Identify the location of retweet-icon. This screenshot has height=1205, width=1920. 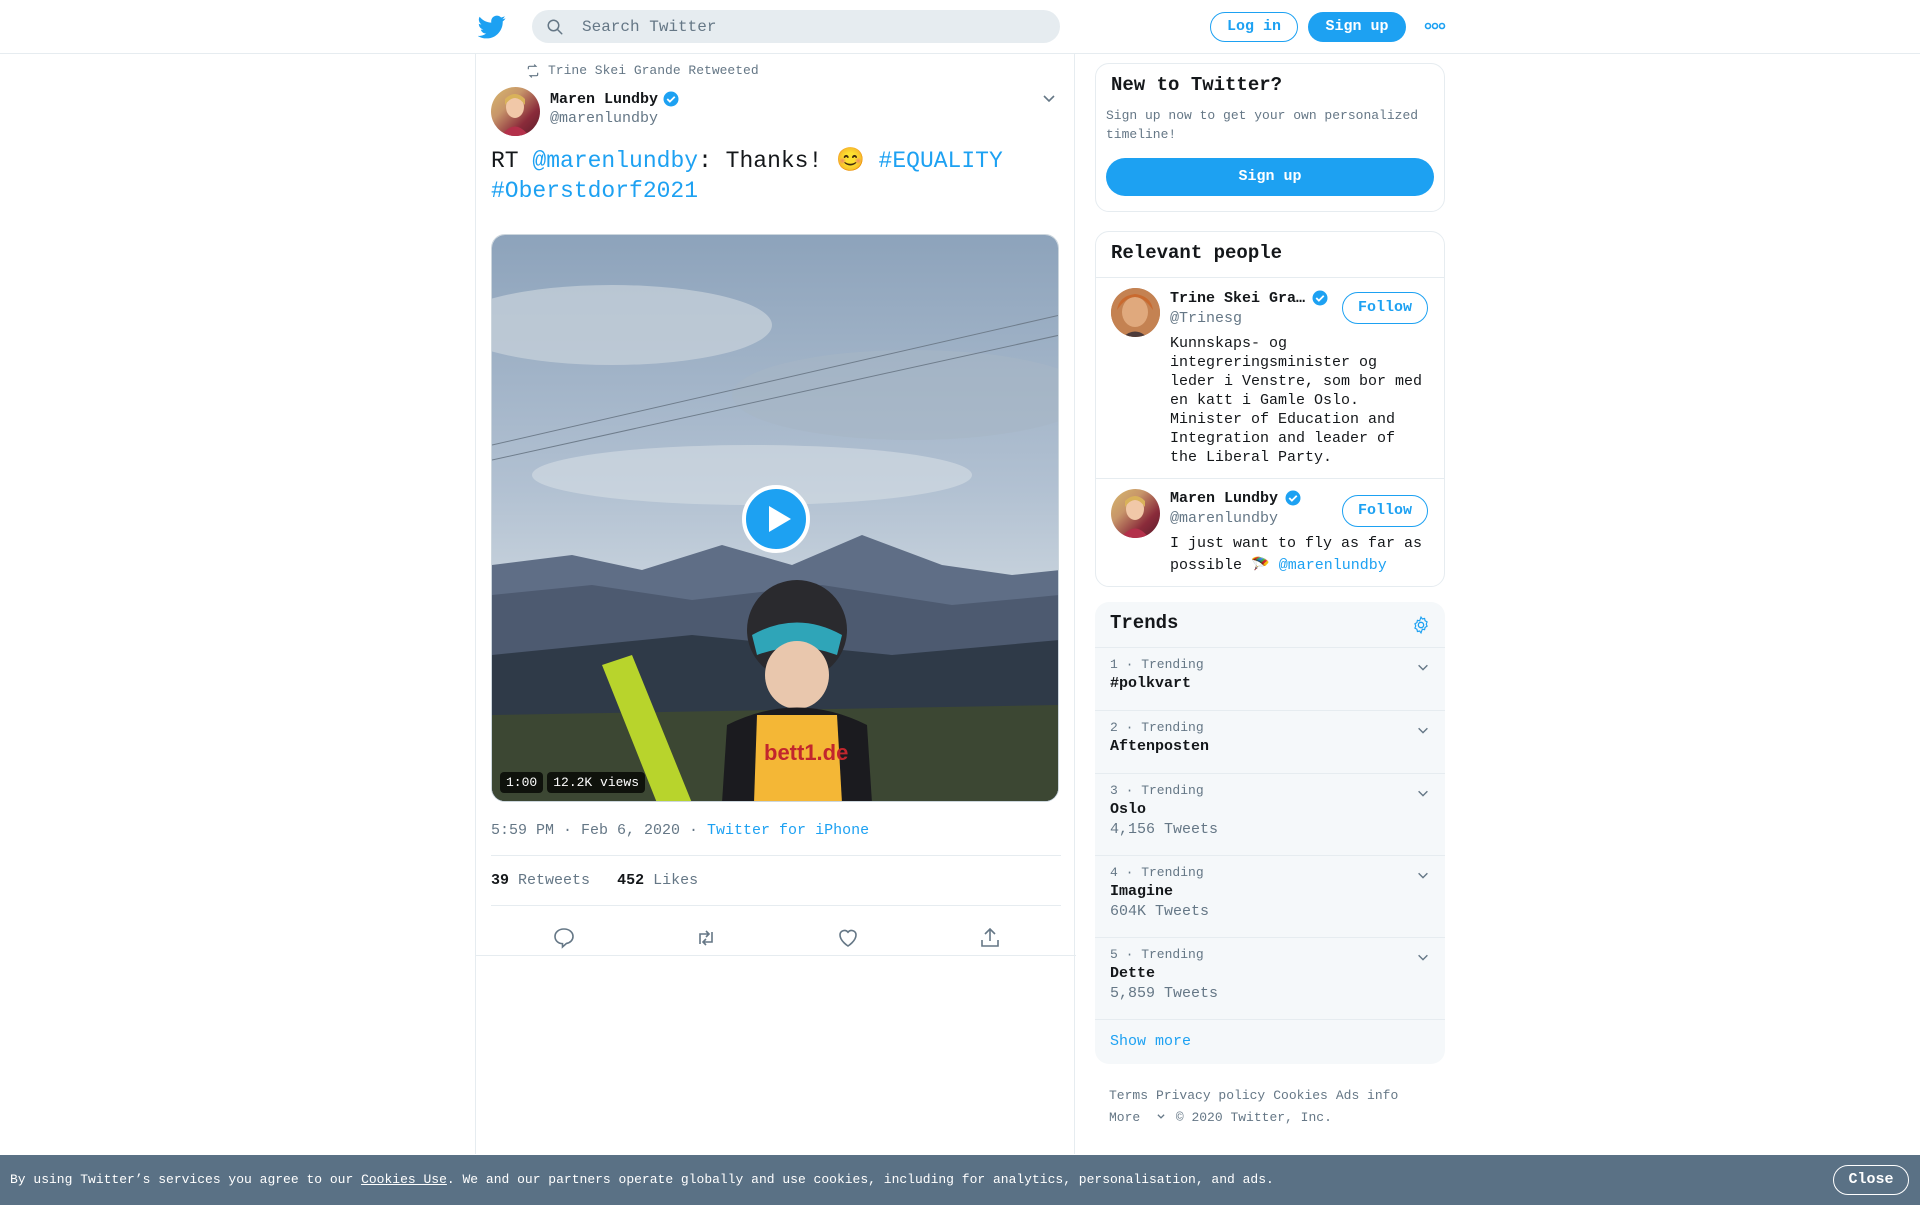
(706, 938).